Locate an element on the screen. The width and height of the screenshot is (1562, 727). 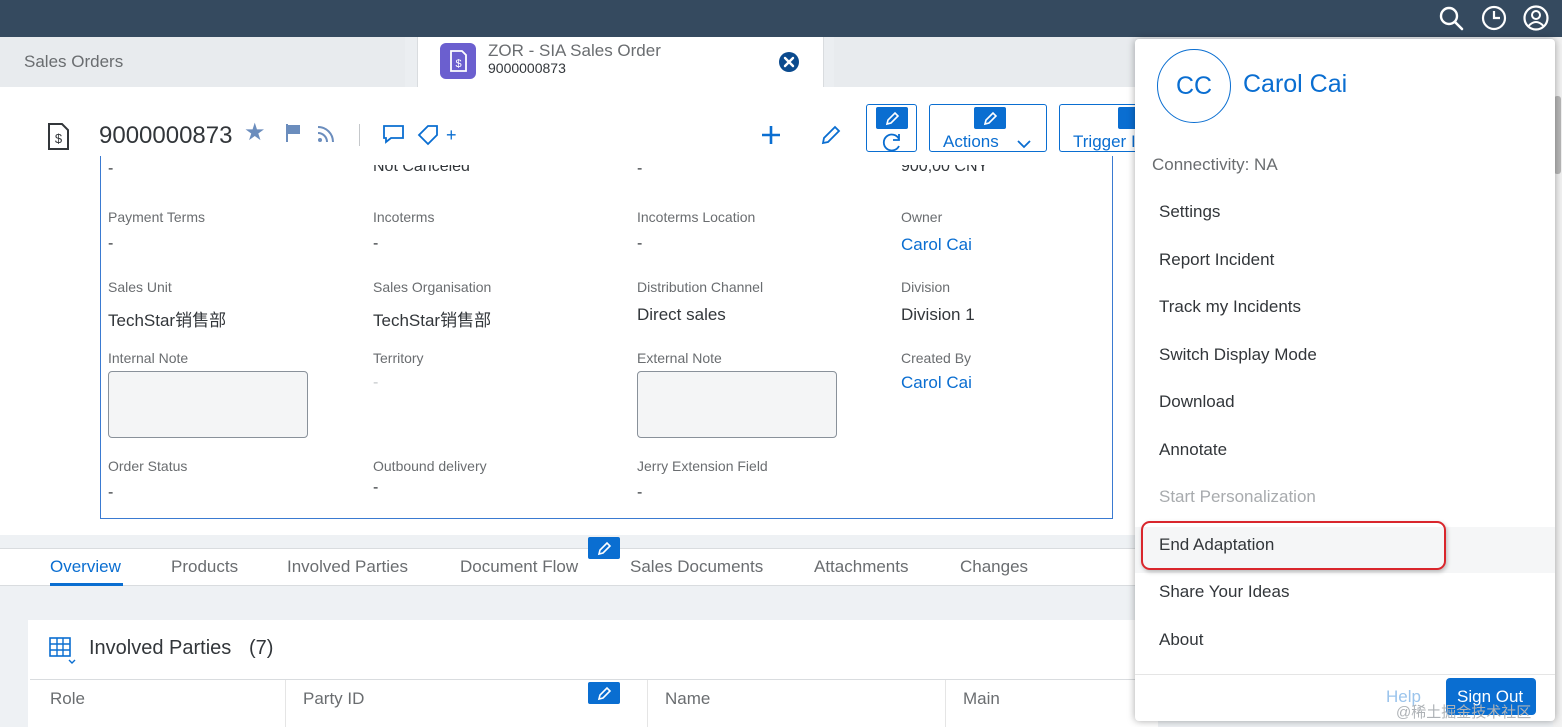
territory-value: - is located at coordinates (376, 382).